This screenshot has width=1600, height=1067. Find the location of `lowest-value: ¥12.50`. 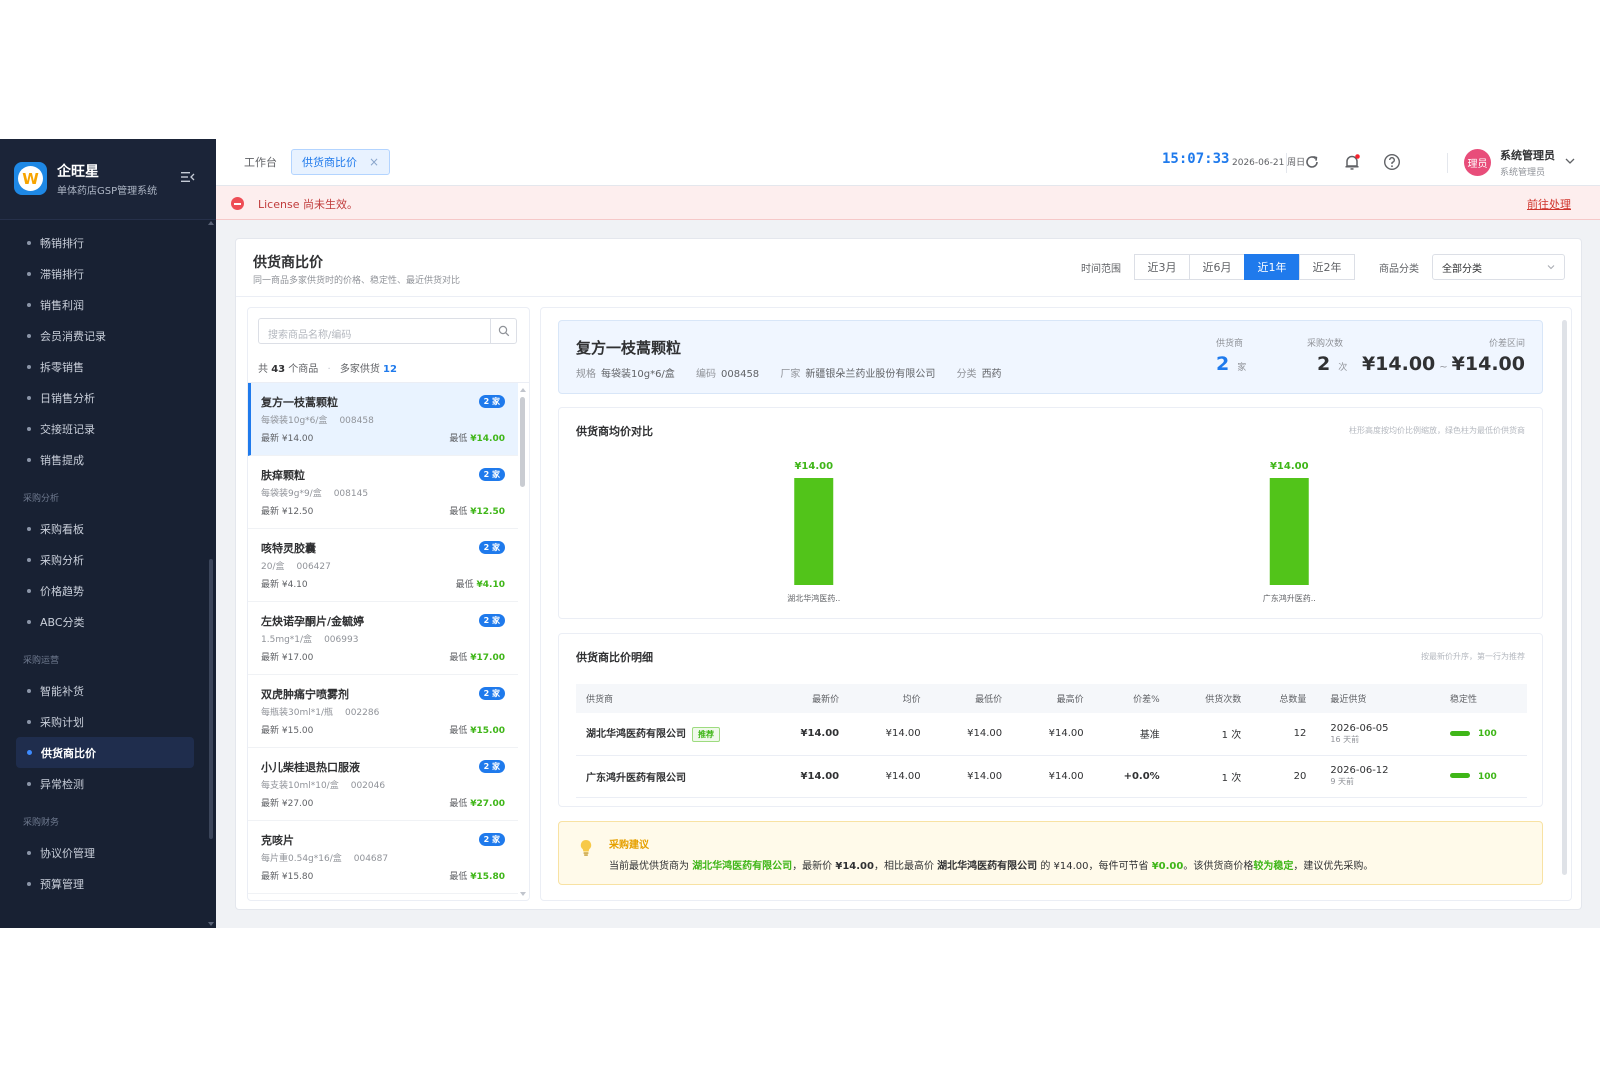

lowest-value: ¥12.50 is located at coordinates (487, 512).